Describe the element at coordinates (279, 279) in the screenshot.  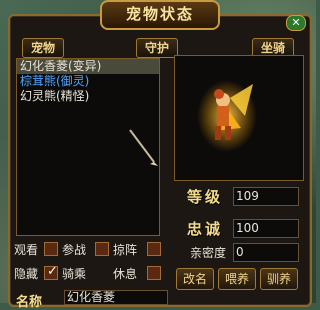
I see `tame-button: 驯养` at that location.